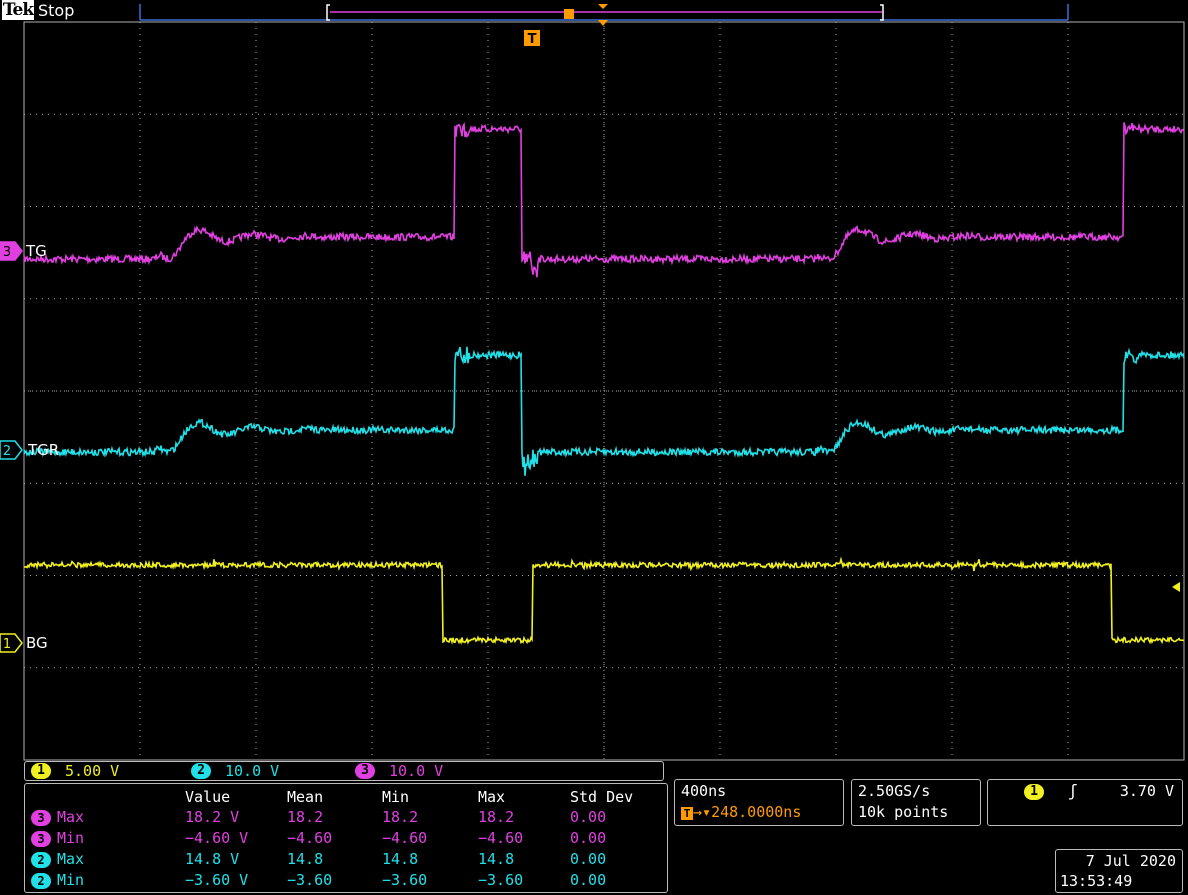 The image size is (1188, 895). I want to click on measurement-max: 18.2, so click(496, 817).